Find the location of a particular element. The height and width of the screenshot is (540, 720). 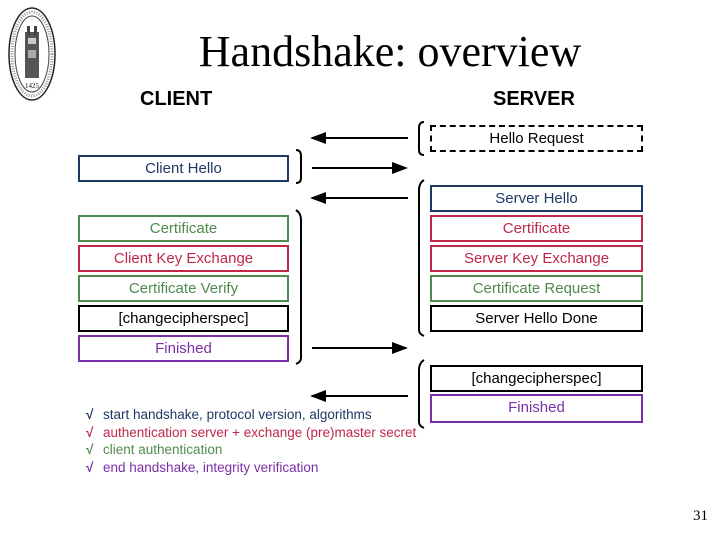

bracket-client-group is located at coordinates (298, 287).